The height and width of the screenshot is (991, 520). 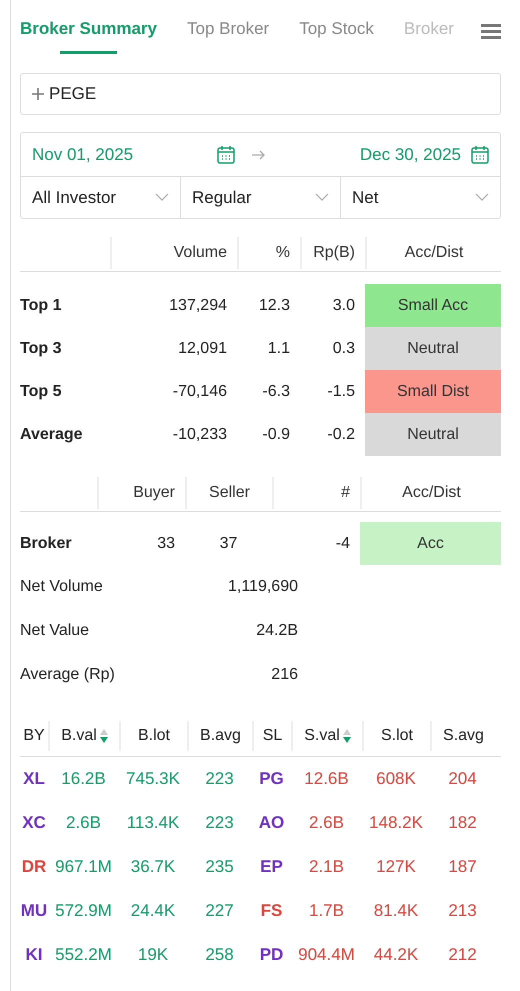 I want to click on row-label: Net Value, so click(x=55, y=631).